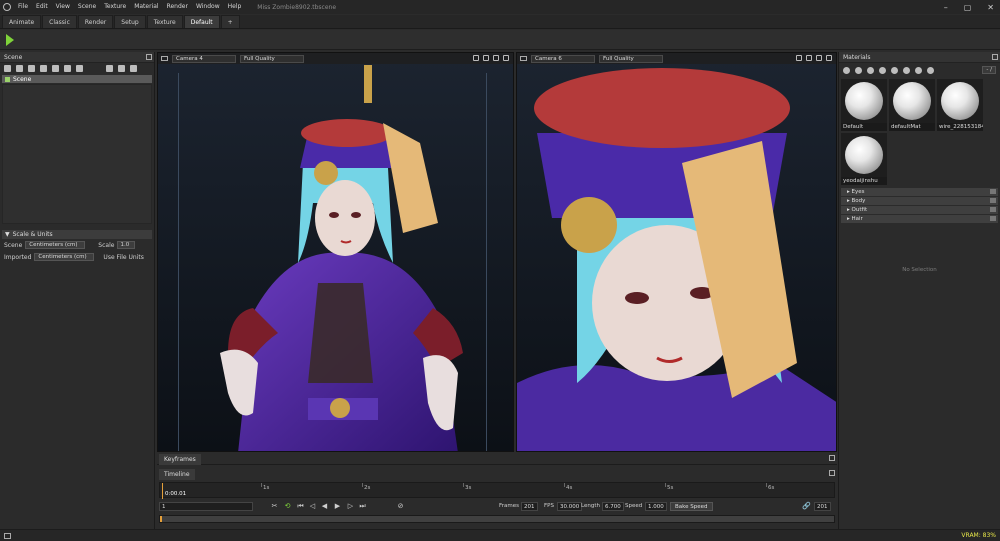 The height and width of the screenshot is (541, 1000). What do you see at coordinates (400, 506) in the screenshot?
I see `record-icon: ⊘` at bounding box center [400, 506].